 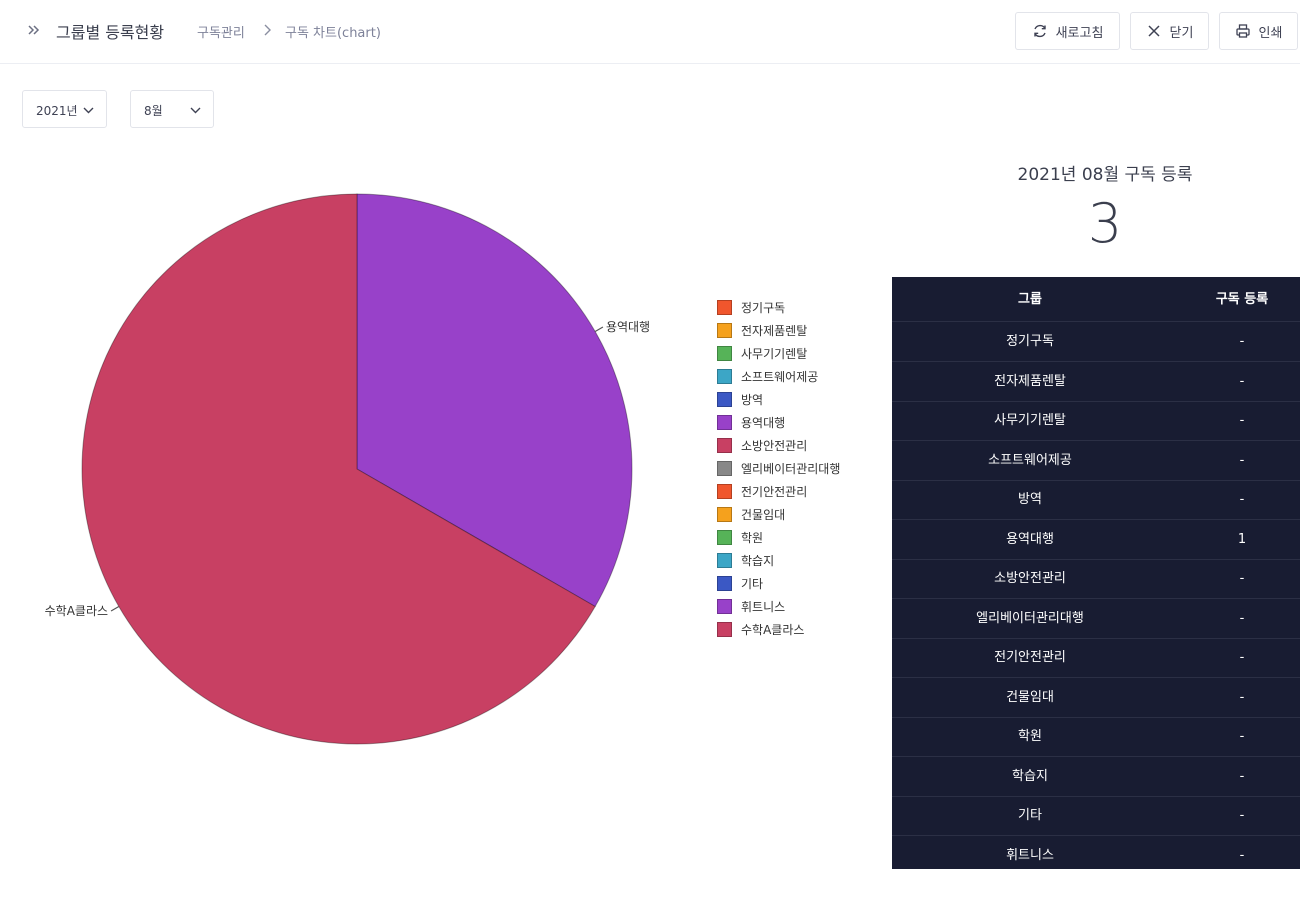 What do you see at coordinates (1096, 579) in the screenshot?
I see `table-row: 소방안전관리 -` at bounding box center [1096, 579].